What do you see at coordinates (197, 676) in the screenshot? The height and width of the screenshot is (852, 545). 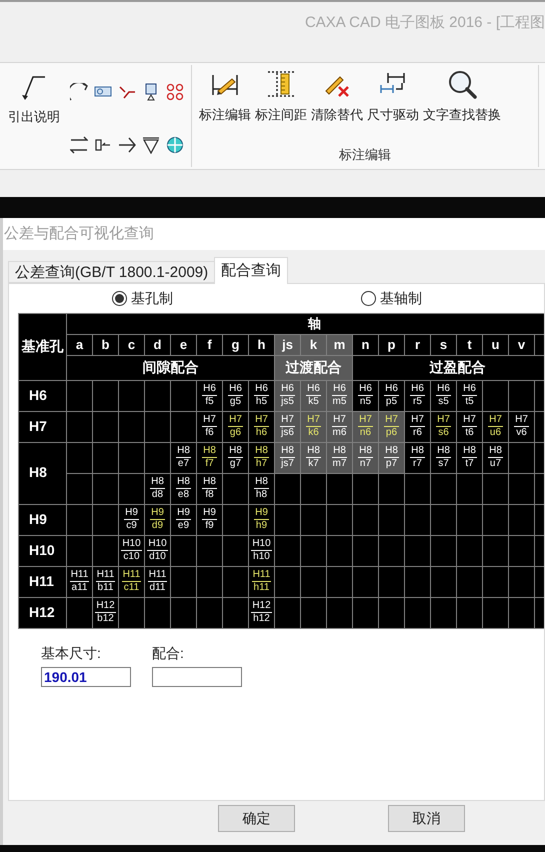 I see `input-field` at bounding box center [197, 676].